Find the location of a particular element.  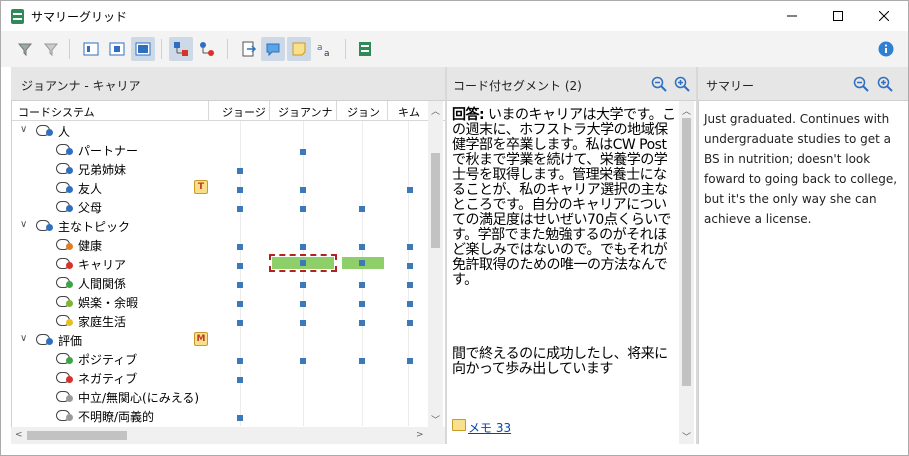

code-row: 中立/無関心(にみえる) is located at coordinates (220, 396).